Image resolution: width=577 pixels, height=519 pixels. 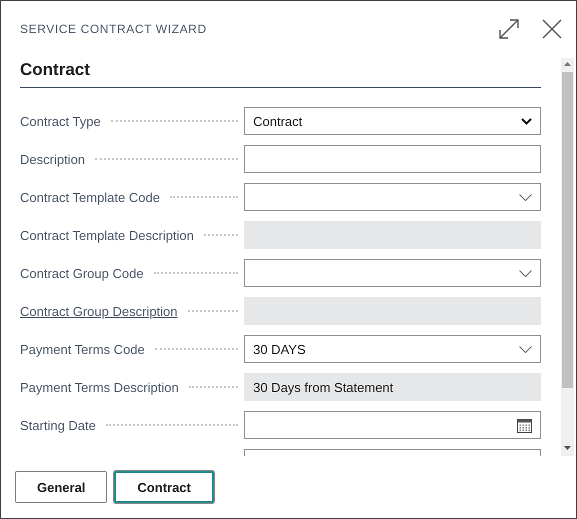 What do you see at coordinates (53, 159) in the screenshot?
I see `field-label: Description` at bounding box center [53, 159].